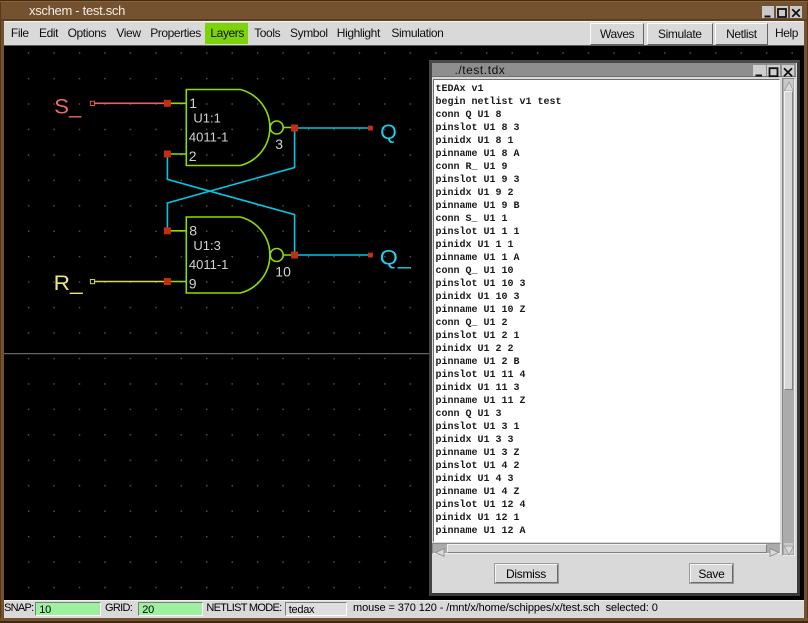  Describe the element at coordinates (67, 107) in the screenshot. I see `svg-text: S_` at that location.